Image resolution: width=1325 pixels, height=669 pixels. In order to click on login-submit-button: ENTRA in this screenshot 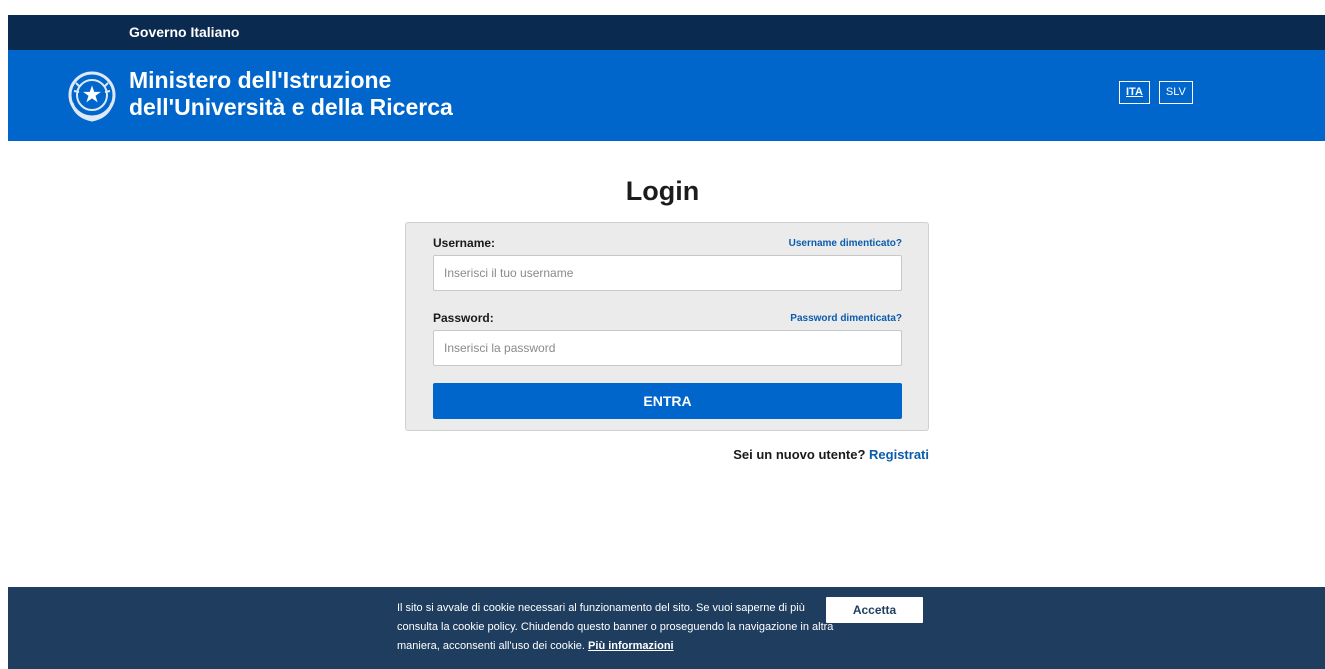, I will do `click(667, 401)`.